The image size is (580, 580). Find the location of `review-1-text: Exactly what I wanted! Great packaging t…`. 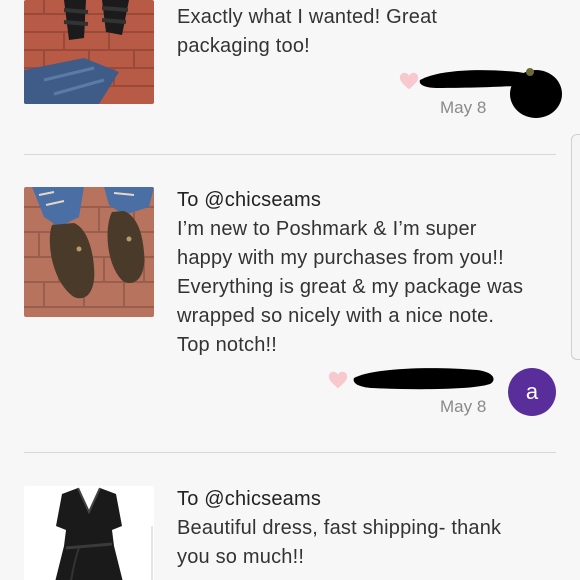

review-1-text: Exactly what I wanted! Great packaging t… is located at coordinates (367, 32).